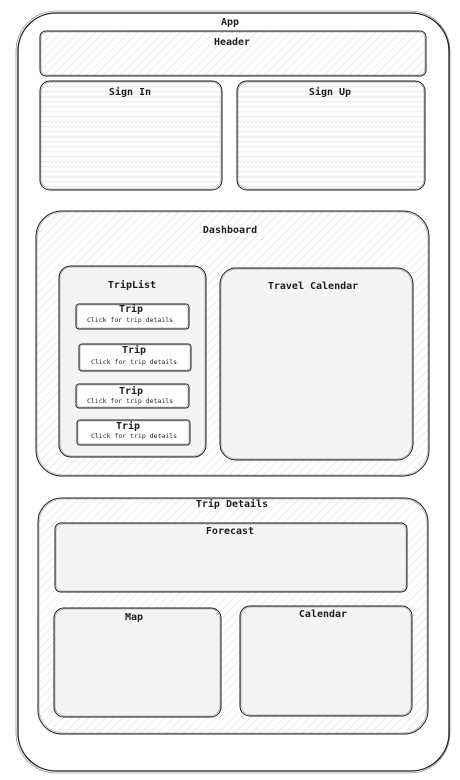 The image size is (460, 780). I want to click on travel-calendar-box, so click(316, 364).